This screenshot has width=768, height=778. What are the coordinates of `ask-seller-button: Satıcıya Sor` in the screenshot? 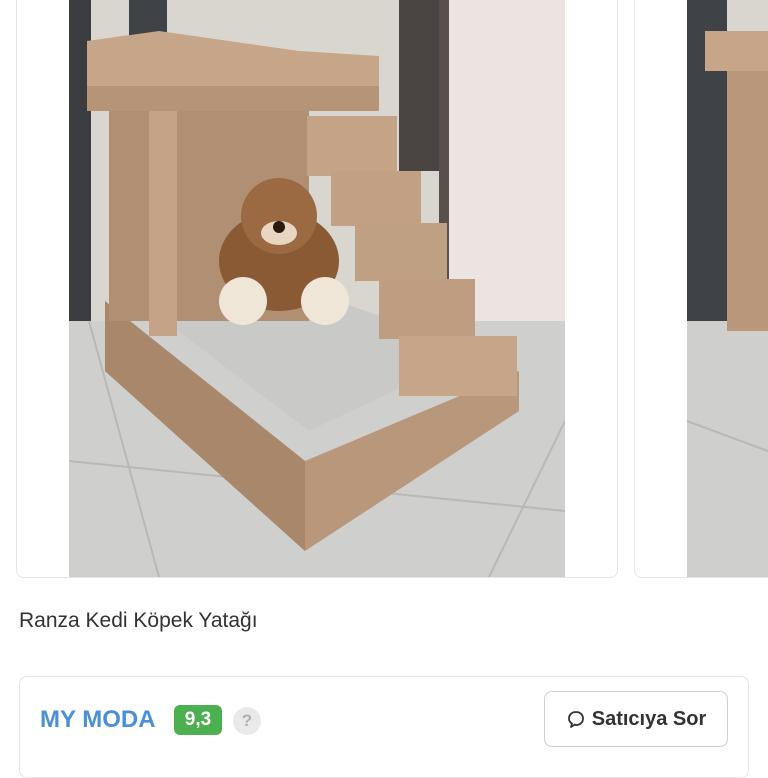 It's located at (636, 719).